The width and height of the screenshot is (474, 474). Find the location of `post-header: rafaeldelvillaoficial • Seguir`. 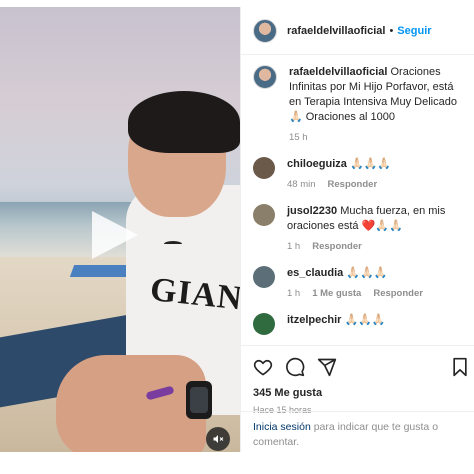

post-header: rafaeldelvillaoficial • Seguir is located at coordinates (357, 31).